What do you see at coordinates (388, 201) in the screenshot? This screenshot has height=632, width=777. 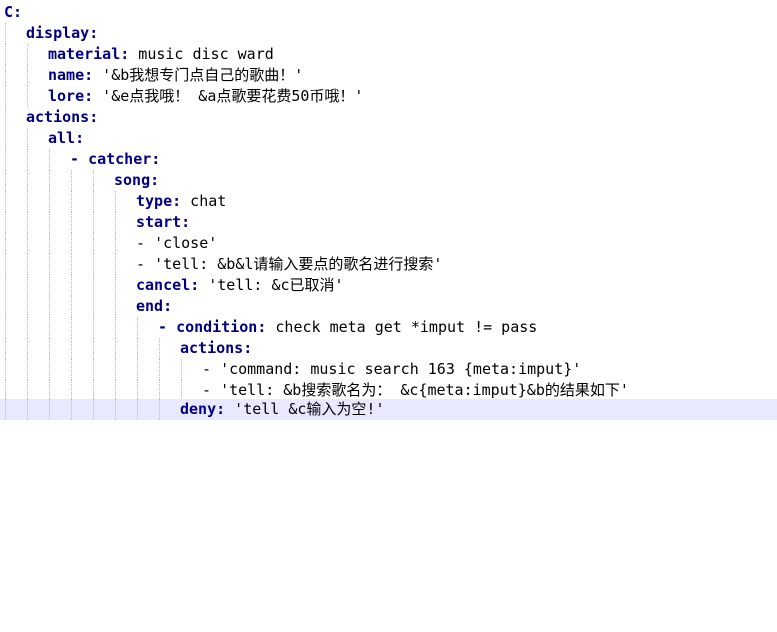 I see `code-line: type: chat` at bounding box center [388, 201].